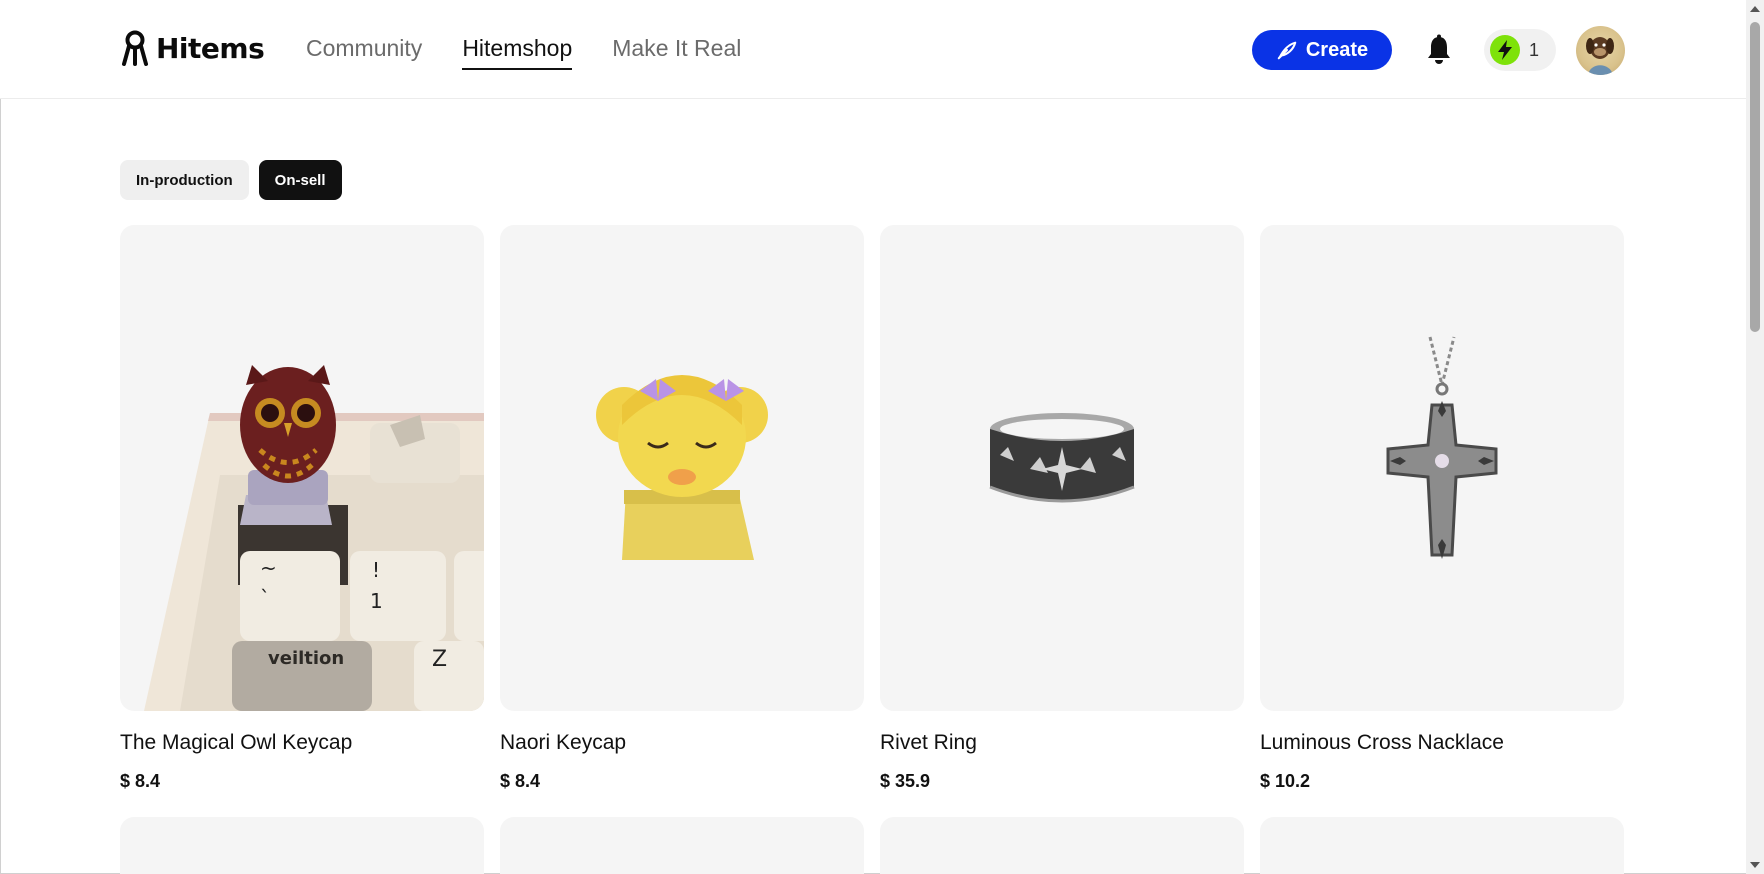 The width and height of the screenshot is (1764, 874). What do you see at coordinates (905, 781) in the screenshot?
I see `product-price: $ 35.9` at bounding box center [905, 781].